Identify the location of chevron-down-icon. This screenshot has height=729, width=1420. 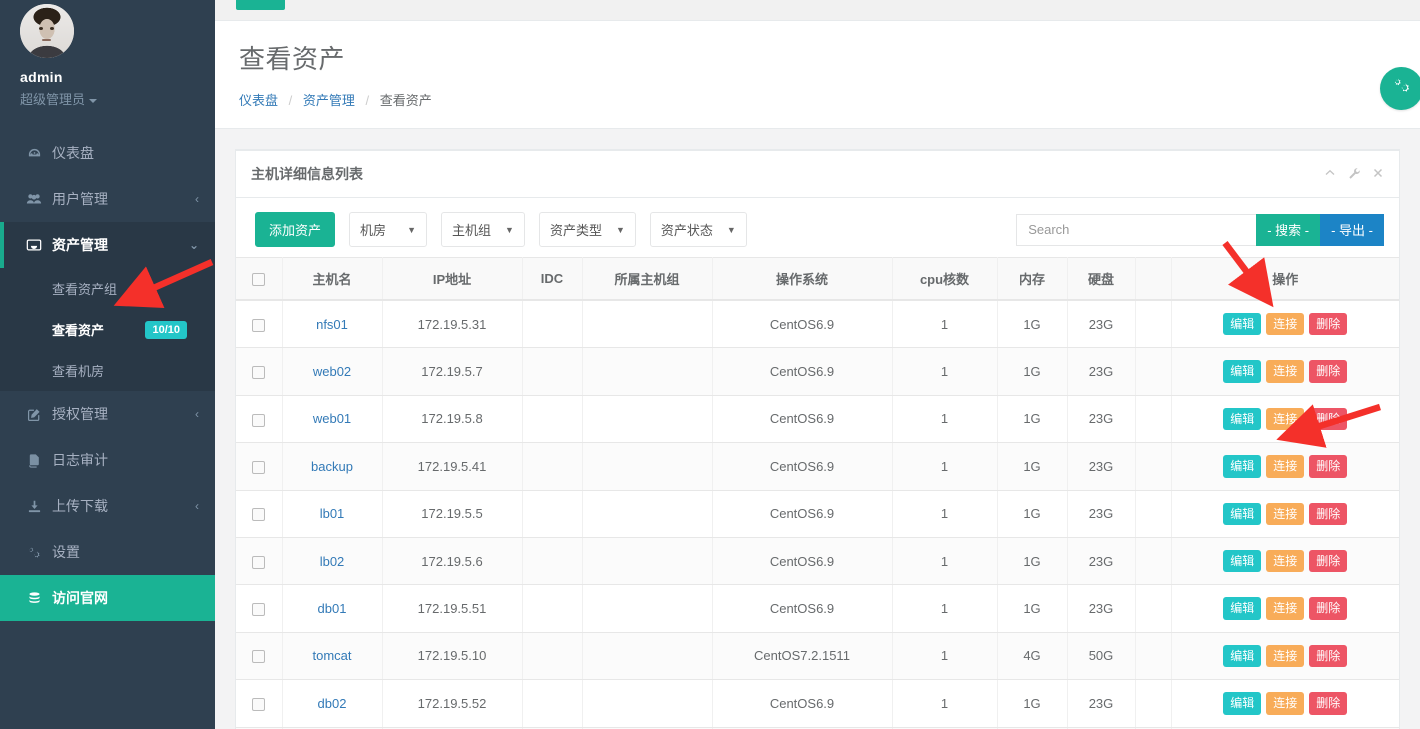
(93, 100).